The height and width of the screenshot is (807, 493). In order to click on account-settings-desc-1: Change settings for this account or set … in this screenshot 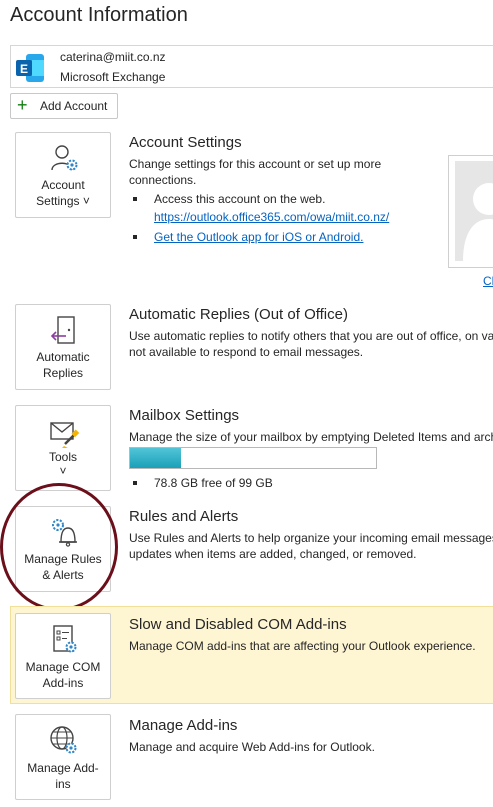, I will do `click(255, 164)`.